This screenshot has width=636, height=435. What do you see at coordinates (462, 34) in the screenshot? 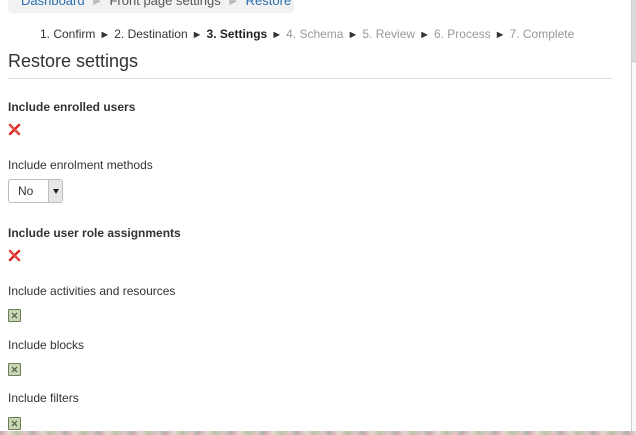
I see `step-process: 6. Process` at bounding box center [462, 34].